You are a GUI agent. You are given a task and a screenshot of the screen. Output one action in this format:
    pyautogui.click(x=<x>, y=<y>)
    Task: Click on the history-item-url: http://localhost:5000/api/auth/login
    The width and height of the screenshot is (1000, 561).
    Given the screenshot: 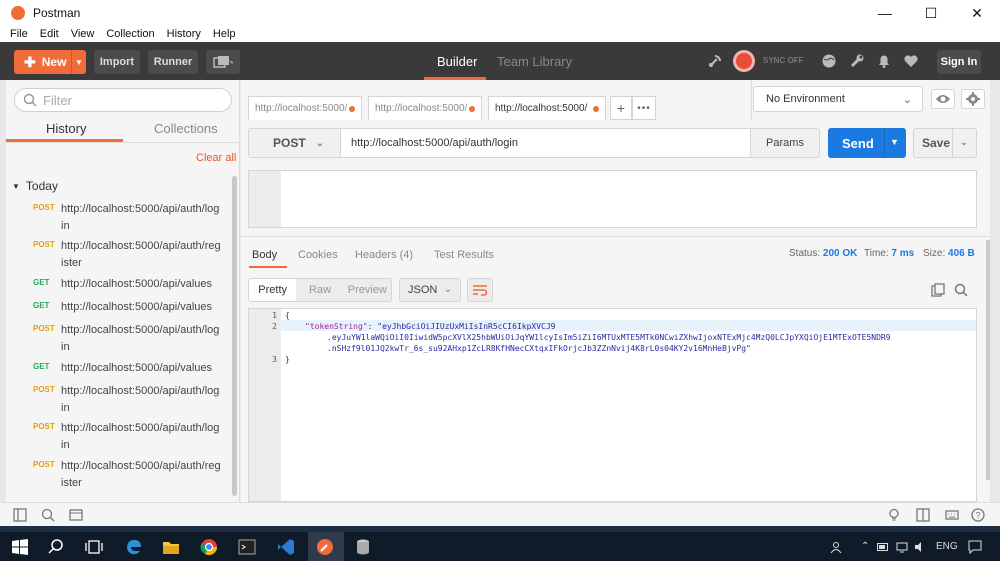 What is the action you would take?
    pyautogui.click(x=140, y=399)
    